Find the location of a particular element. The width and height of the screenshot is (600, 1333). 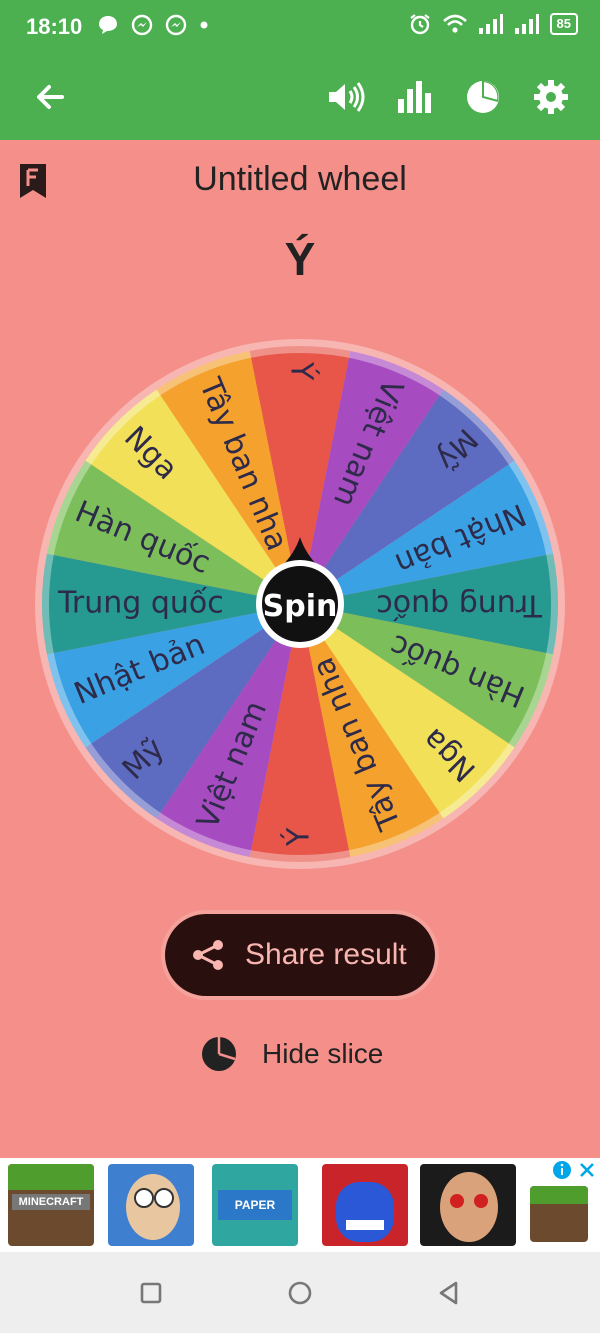

hide-slice-label: Hide slice is located at coordinates (323, 1053).